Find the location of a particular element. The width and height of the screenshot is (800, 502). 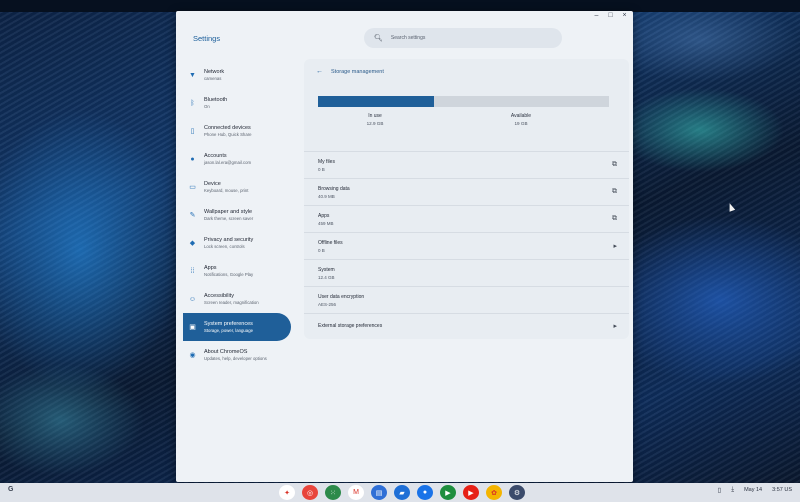

launcher-icon: G is located at coordinates (10, 489).